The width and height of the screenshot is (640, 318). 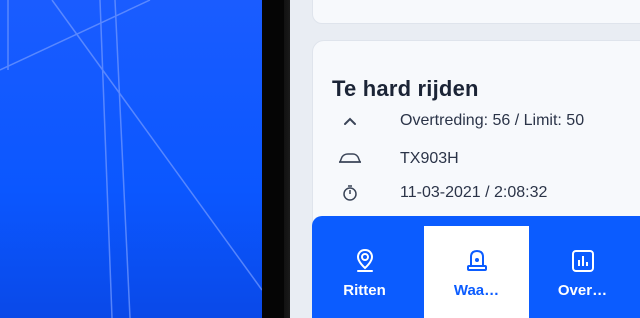 I want to click on violation-row: Overtreding: 56 / Limit: 50, so click(x=457, y=121).